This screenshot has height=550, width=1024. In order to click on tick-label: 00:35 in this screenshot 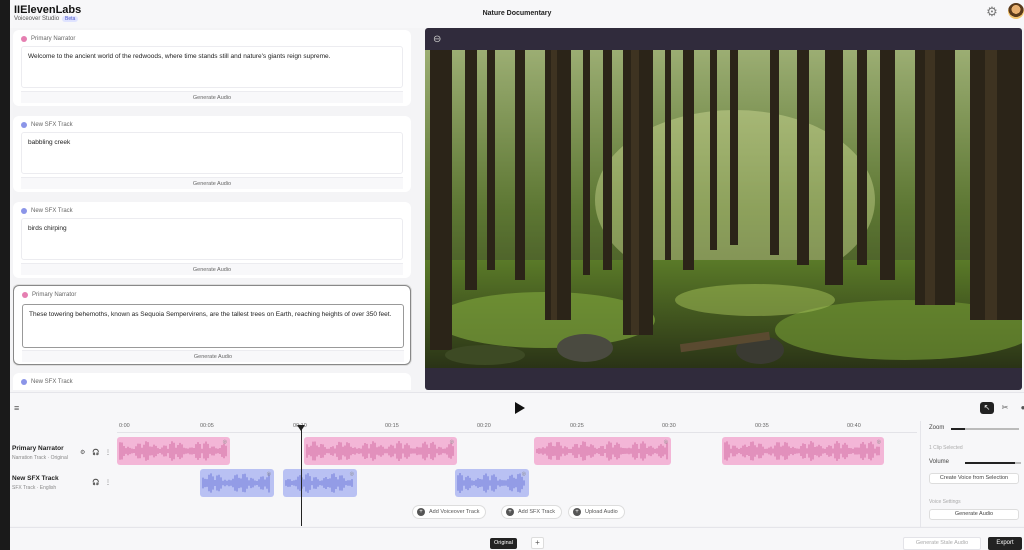, I will do `click(762, 426)`.